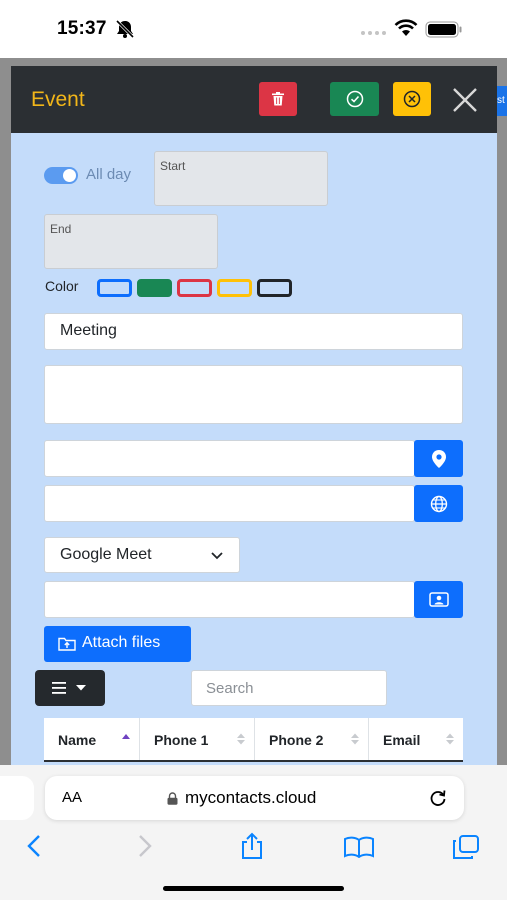 This screenshot has width=507, height=900. I want to click on column-header-phone1: Phone 1, so click(197, 739).